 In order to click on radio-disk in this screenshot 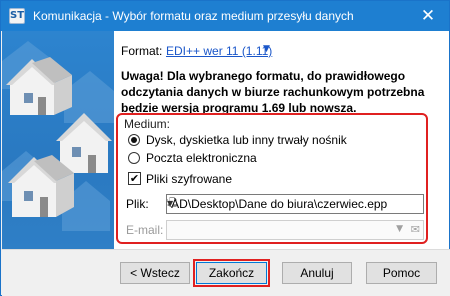, I will do `click(134, 140)`.